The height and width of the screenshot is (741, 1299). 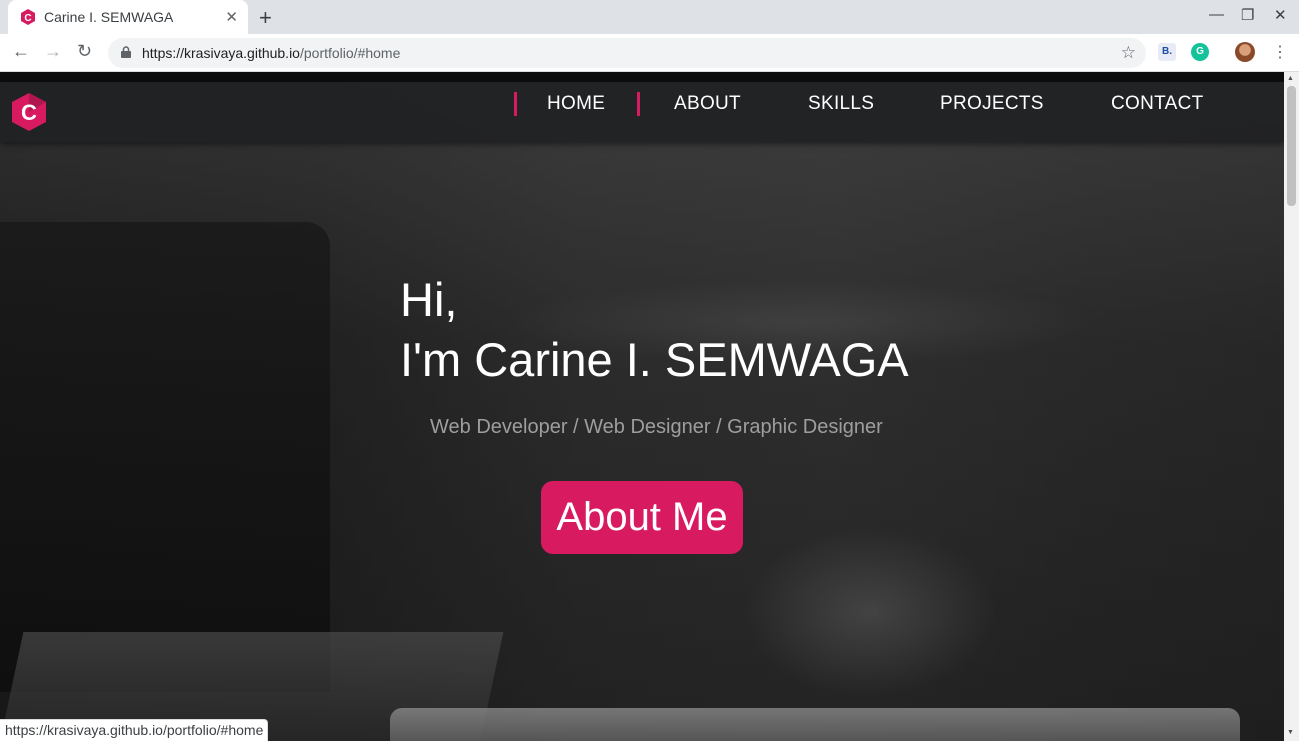 What do you see at coordinates (21, 51) in the screenshot?
I see `back-arrow-icon: ←` at bounding box center [21, 51].